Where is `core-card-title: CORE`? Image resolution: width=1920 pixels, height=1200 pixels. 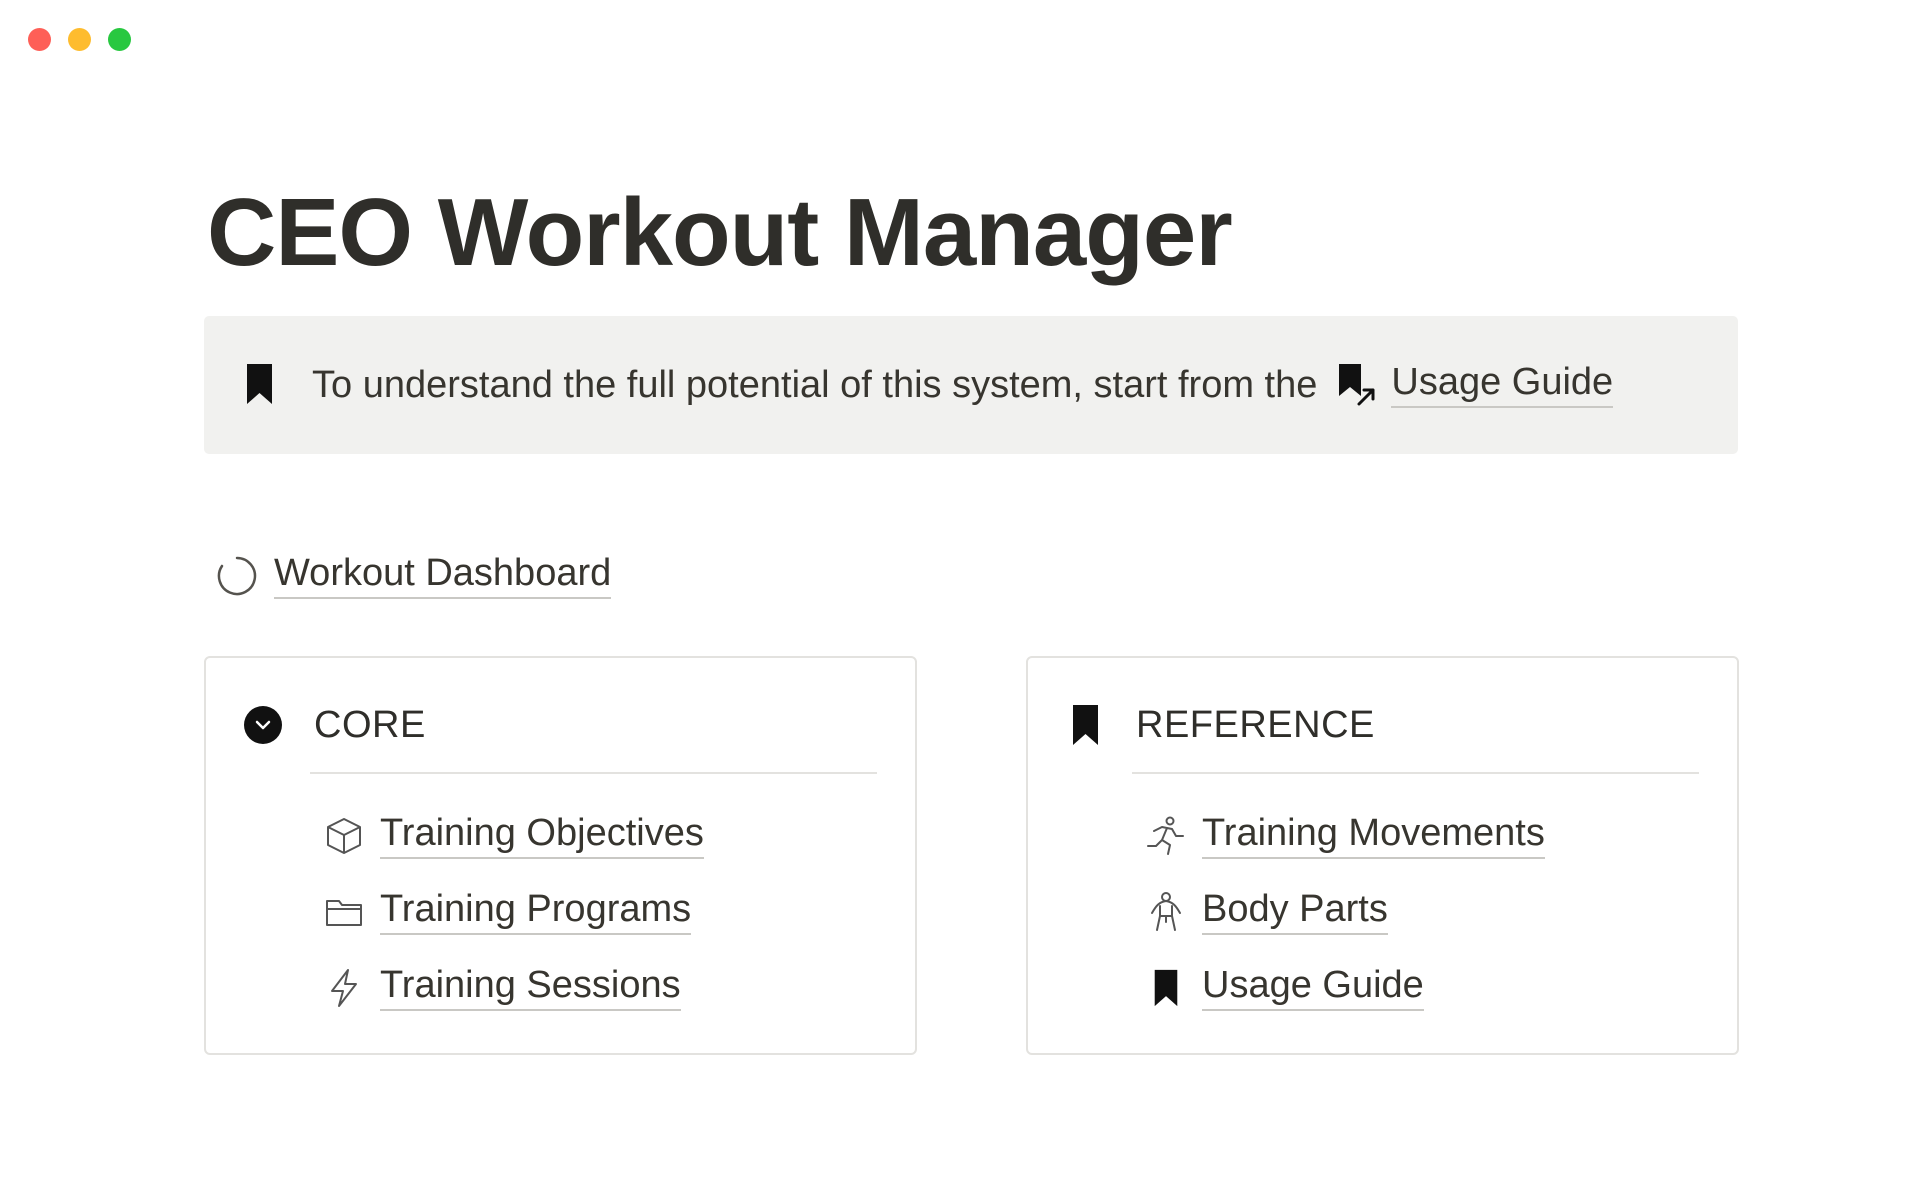 core-card-title: CORE is located at coordinates (370, 725).